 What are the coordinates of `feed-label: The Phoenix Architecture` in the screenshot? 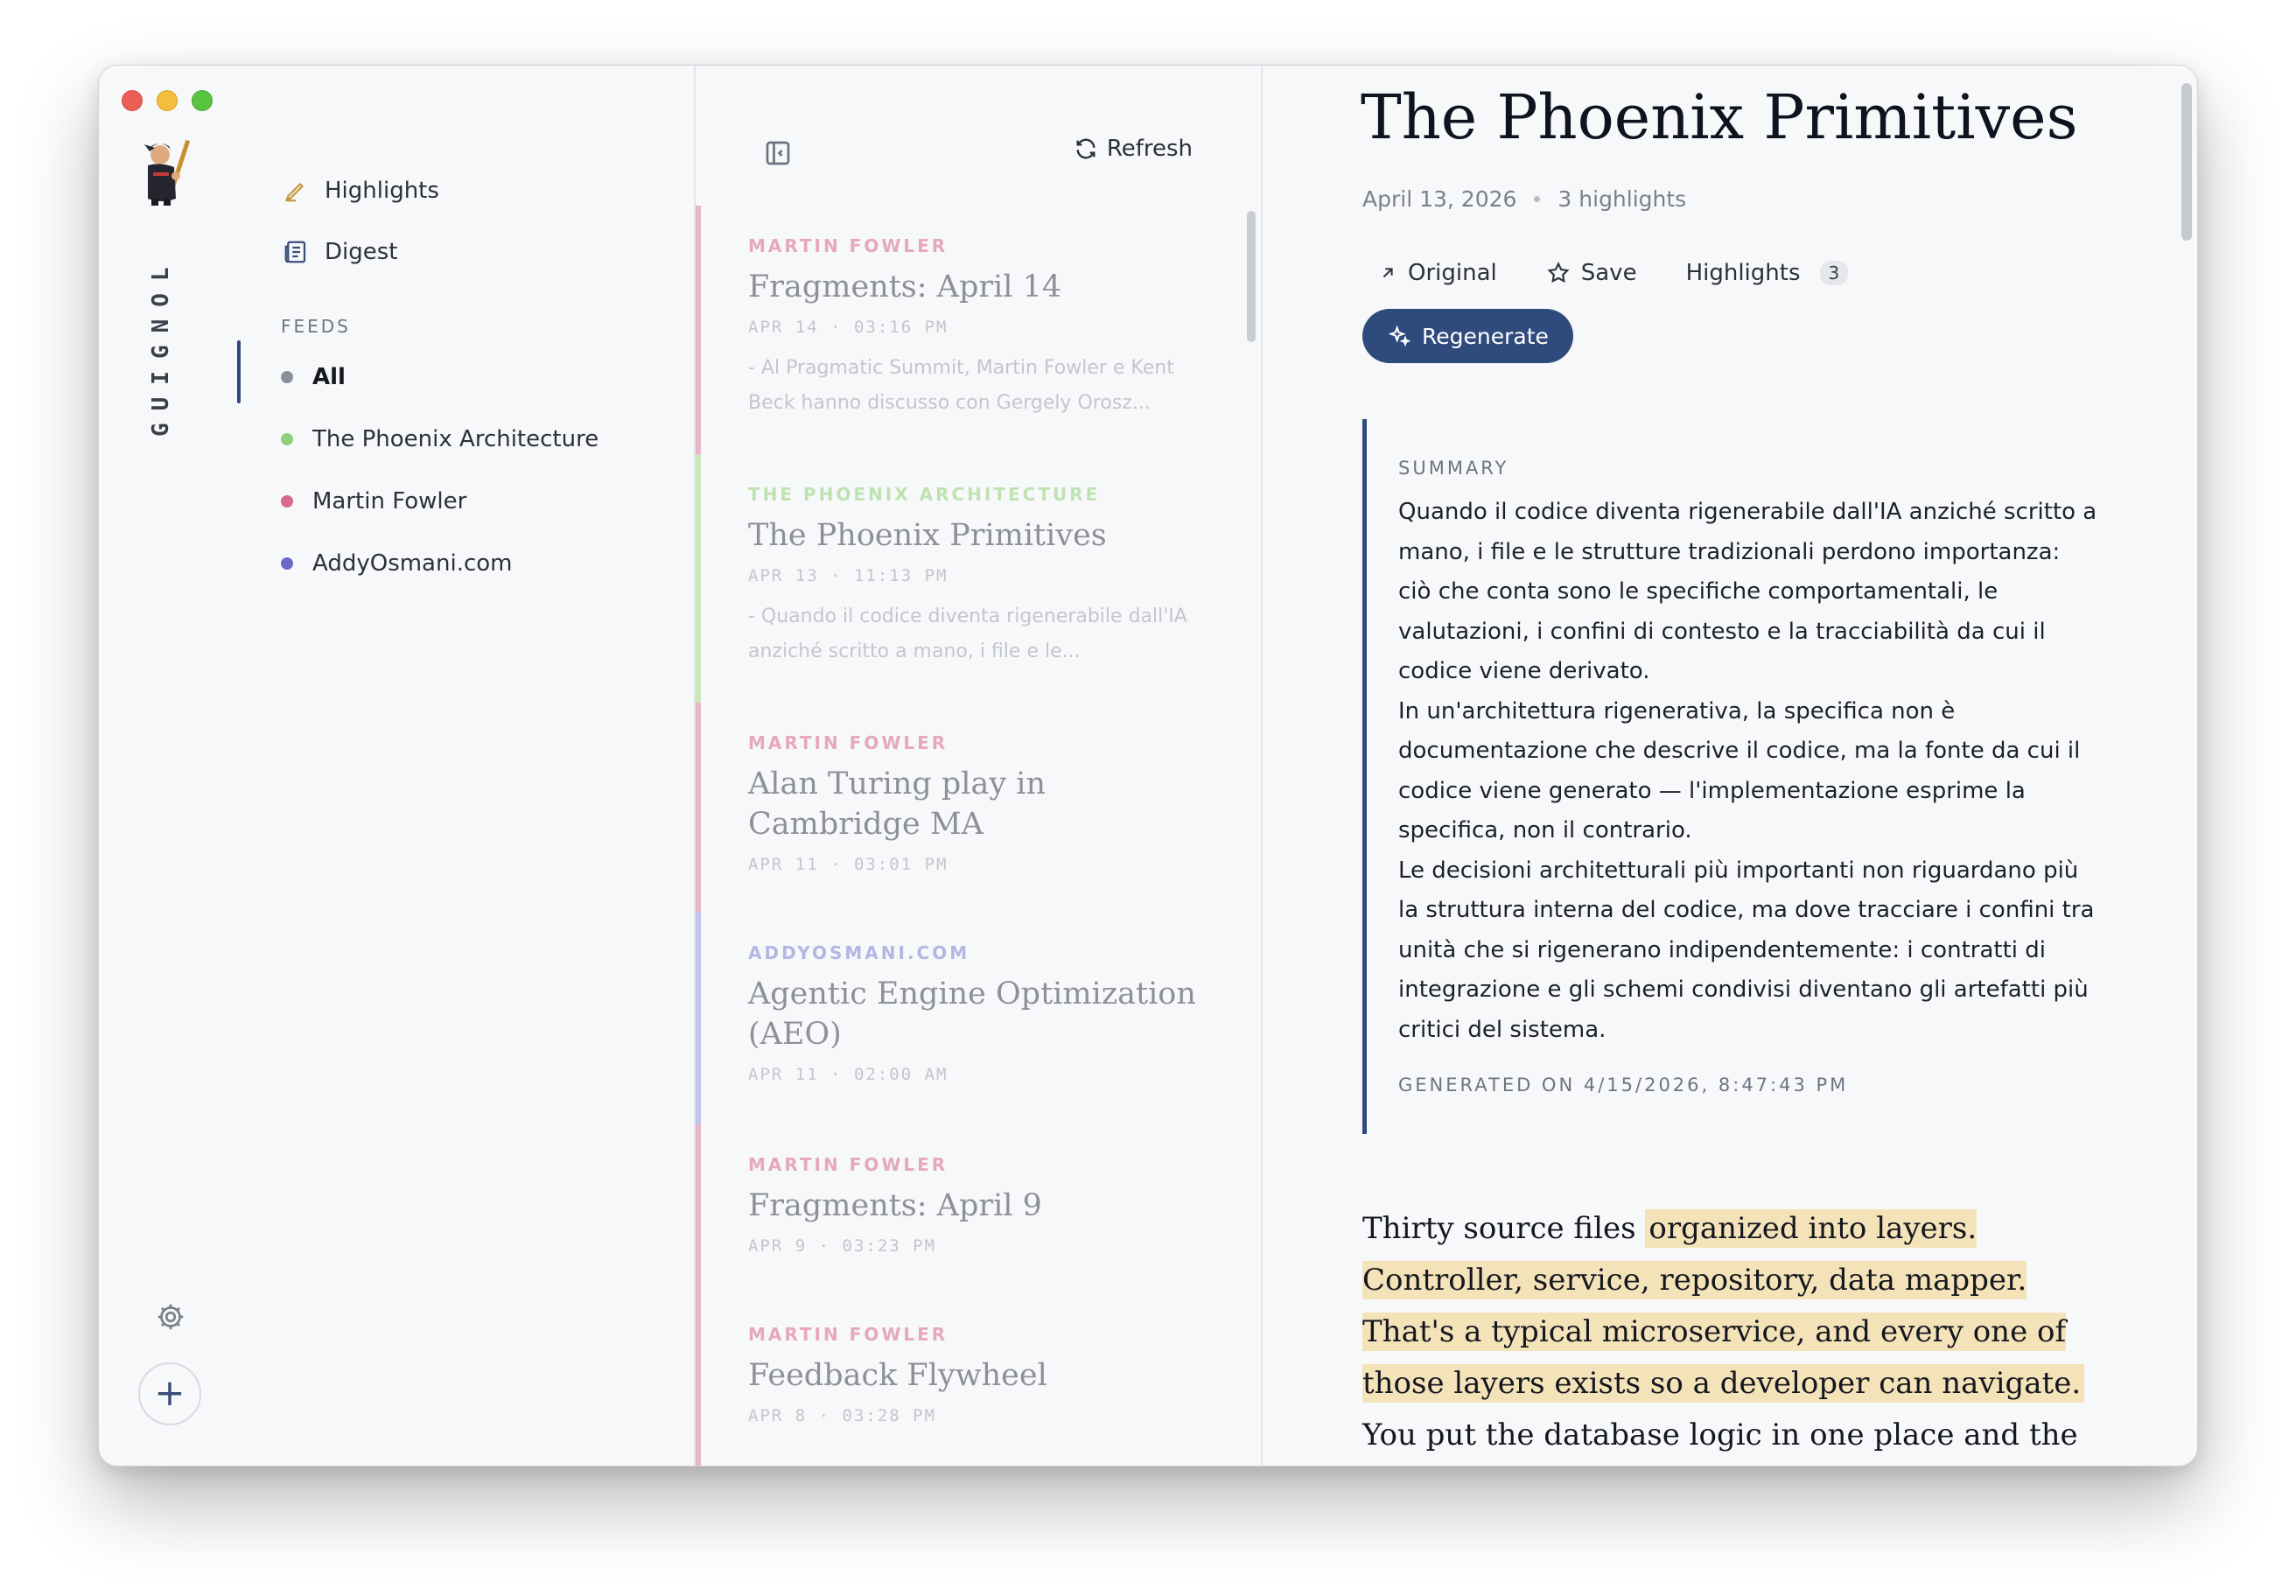 It's located at (455, 438).